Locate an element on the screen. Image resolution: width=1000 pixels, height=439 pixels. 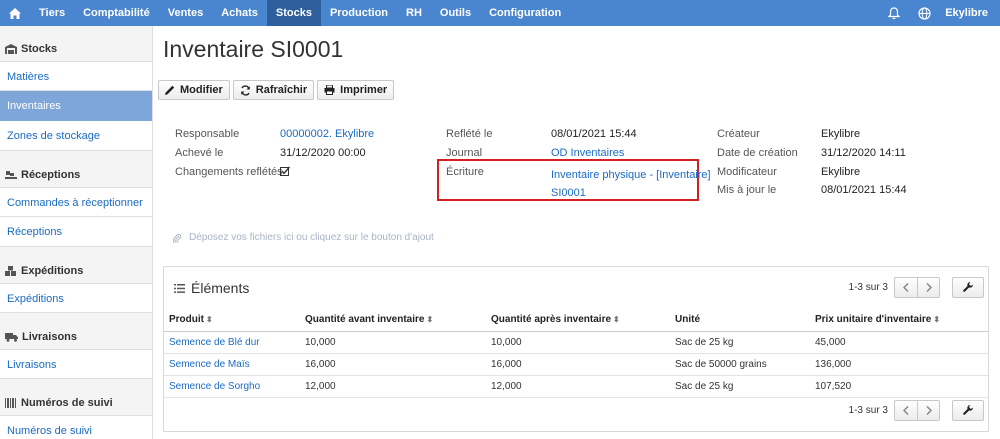
edit-button: Modifier is located at coordinates (194, 90).